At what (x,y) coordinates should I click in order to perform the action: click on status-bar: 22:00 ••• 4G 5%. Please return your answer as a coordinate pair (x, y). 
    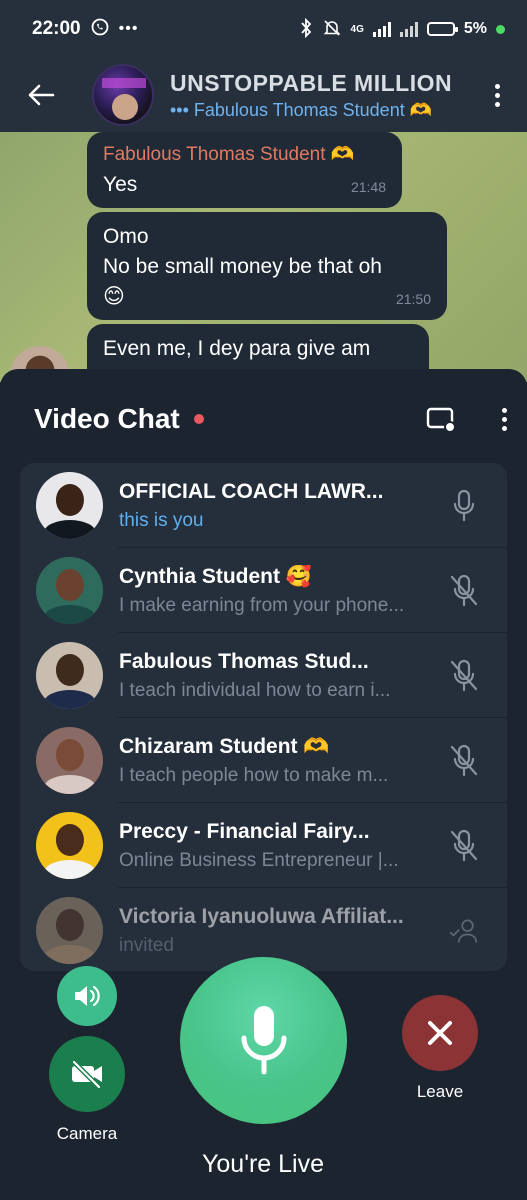
    Looking at the image, I should click on (263, 29).